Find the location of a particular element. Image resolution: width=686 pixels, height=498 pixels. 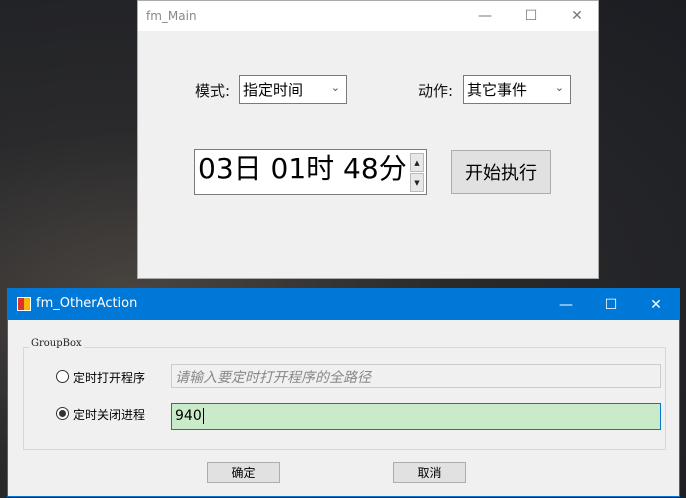

window-title: fm_OtherAction is located at coordinates (87, 303).